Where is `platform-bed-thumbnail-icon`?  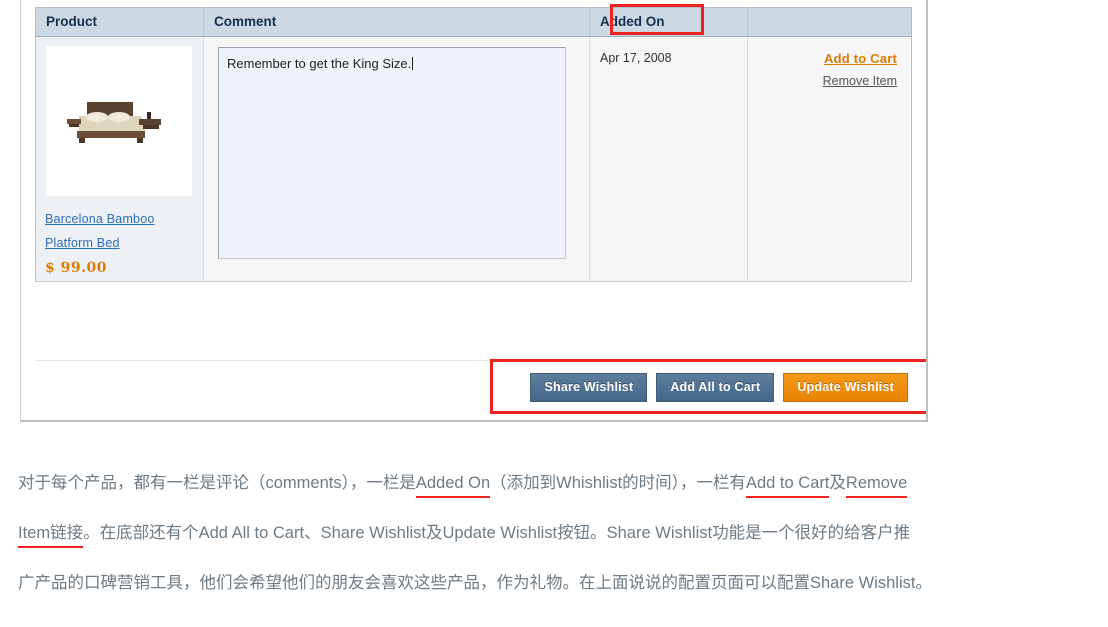
platform-bed-thumbnail-icon is located at coordinates (114, 122).